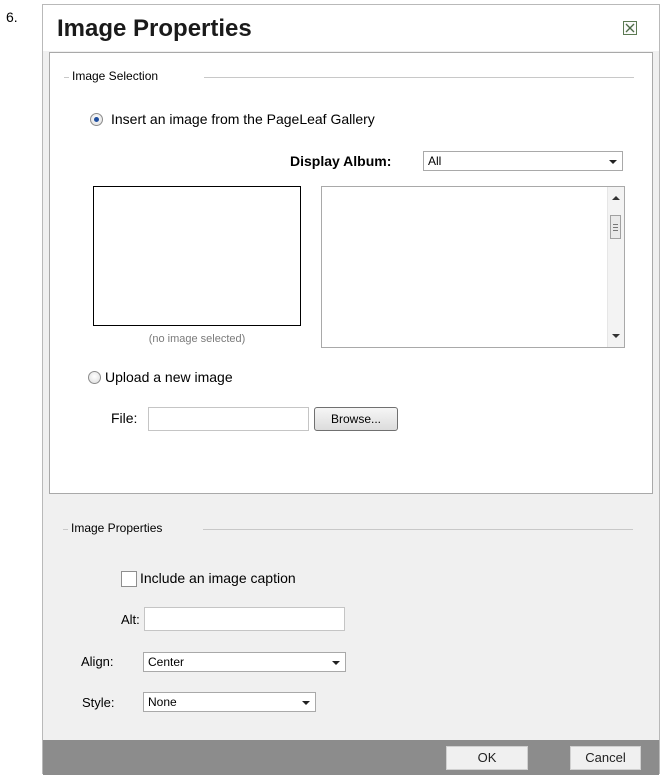 This screenshot has height=775, width=661. What do you see at coordinates (162, 702) in the screenshot?
I see `style-value: None` at bounding box center [162, 702].